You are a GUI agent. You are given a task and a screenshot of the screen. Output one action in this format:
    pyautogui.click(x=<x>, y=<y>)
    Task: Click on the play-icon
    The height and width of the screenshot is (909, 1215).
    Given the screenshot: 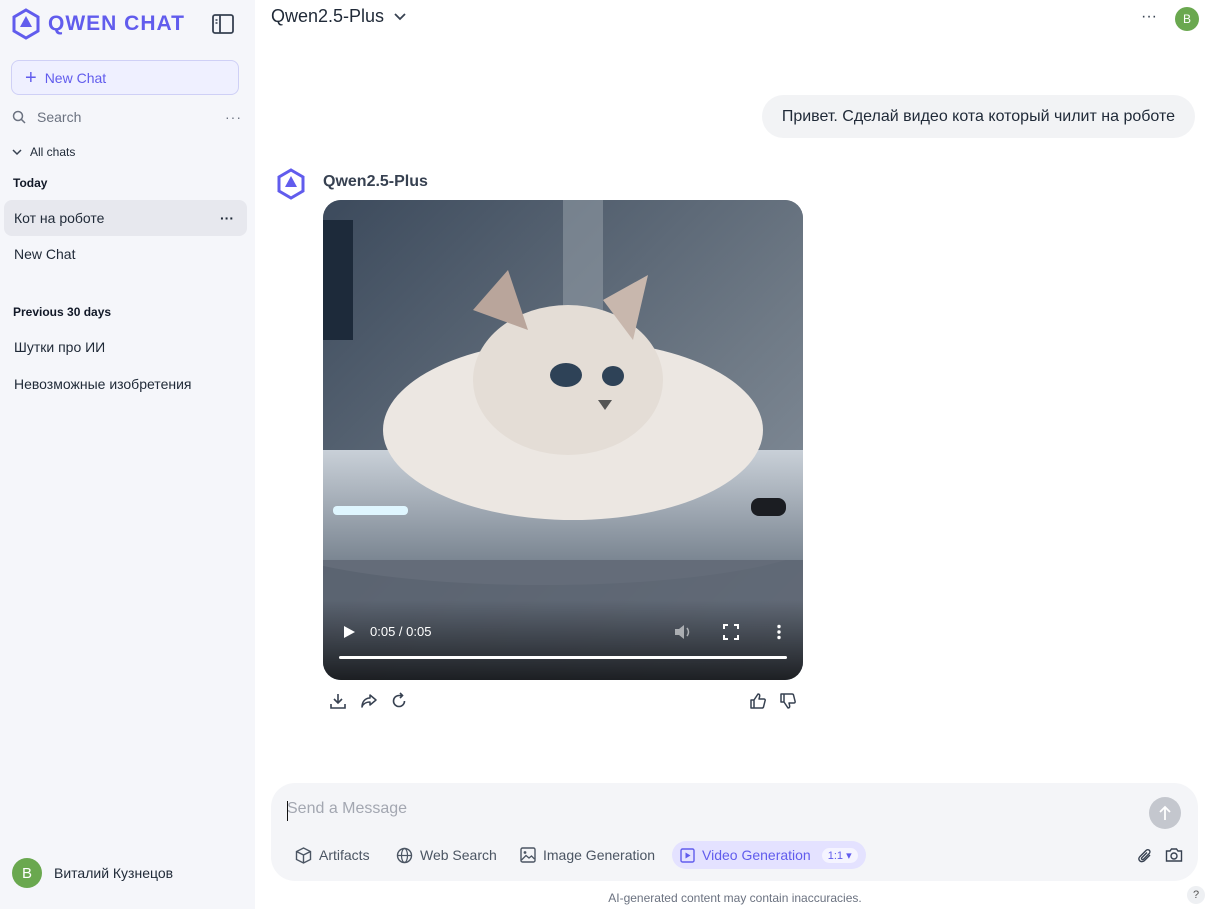 What is the action you would take?
    pyautogui.click(x=349, y=632)
    